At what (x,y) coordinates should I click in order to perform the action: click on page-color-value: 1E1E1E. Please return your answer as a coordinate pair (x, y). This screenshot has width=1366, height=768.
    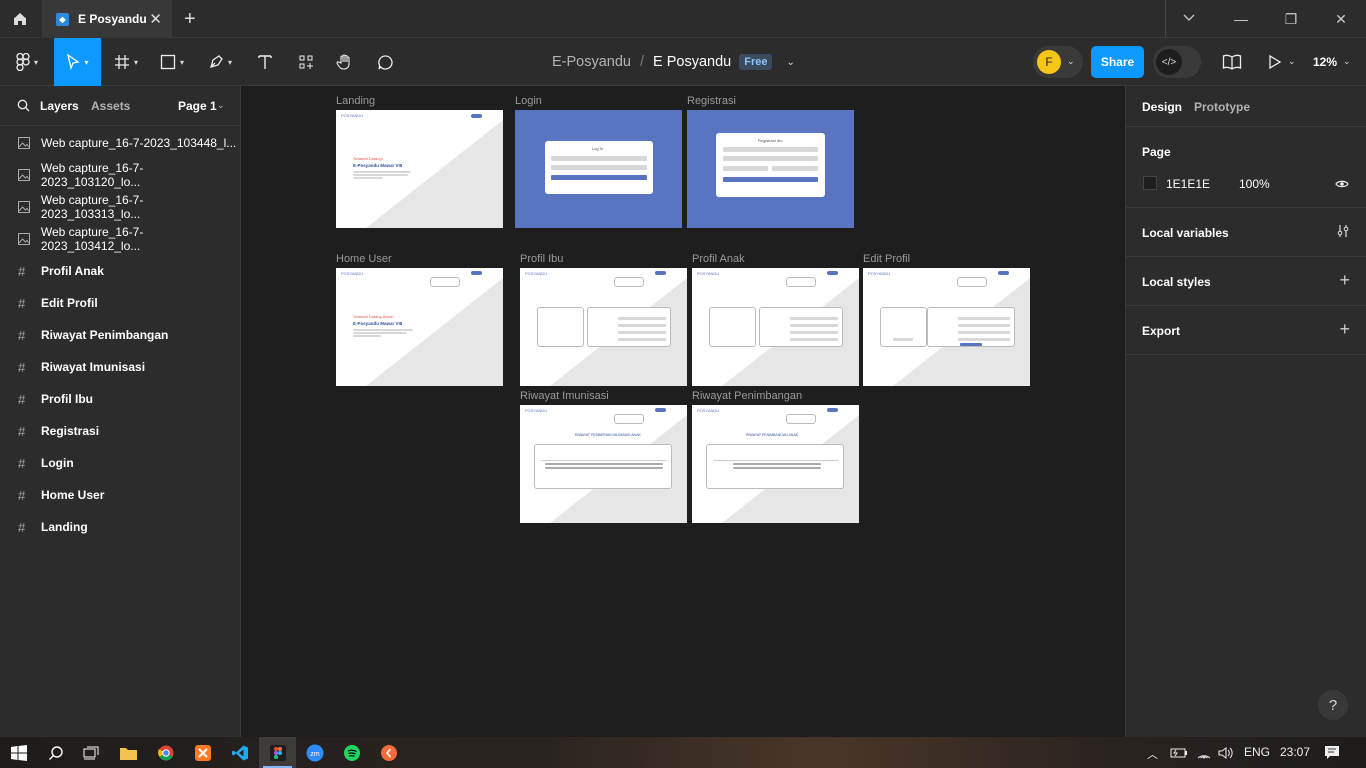
    Looking at the image, I should click on (1188, 184).